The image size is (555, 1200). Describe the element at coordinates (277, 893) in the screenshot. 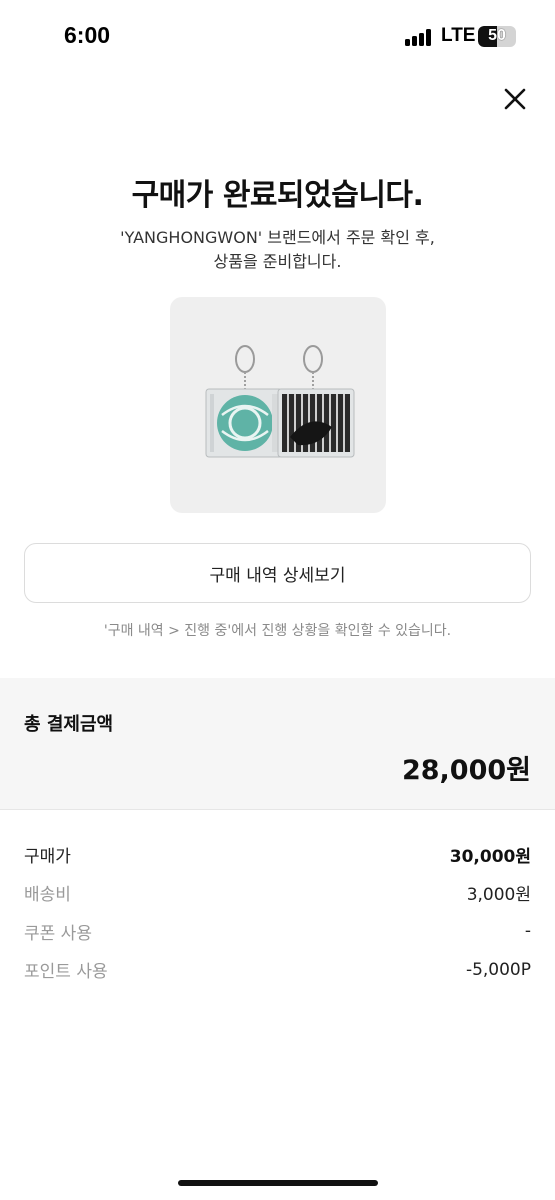

I see `breakdown-row-shipping: 배송비 3,000원` at that location.